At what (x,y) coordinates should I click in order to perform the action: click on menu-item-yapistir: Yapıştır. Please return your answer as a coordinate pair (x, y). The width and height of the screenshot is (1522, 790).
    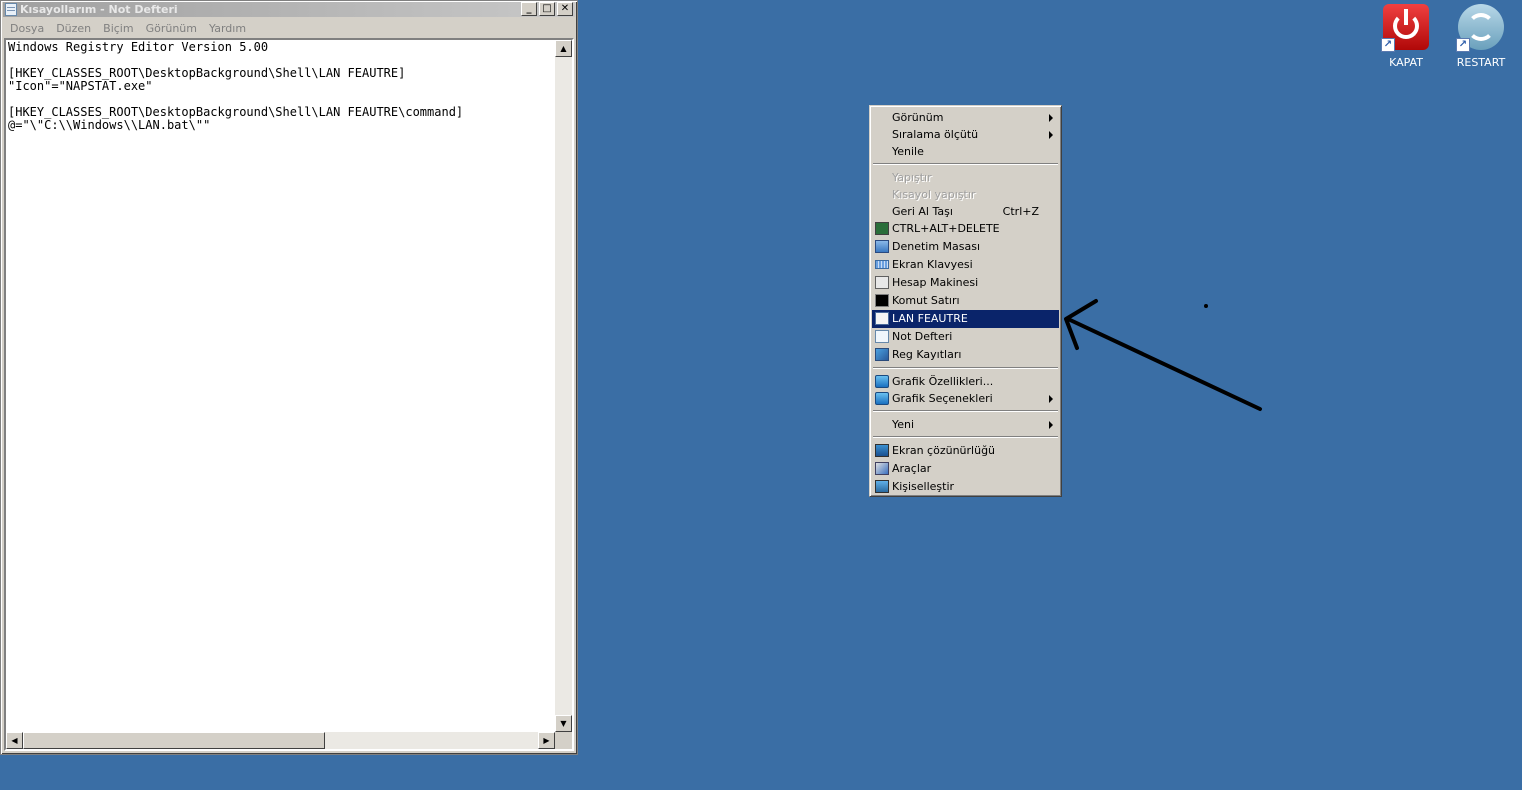
    Looking at the image, I should click on (912, 177).